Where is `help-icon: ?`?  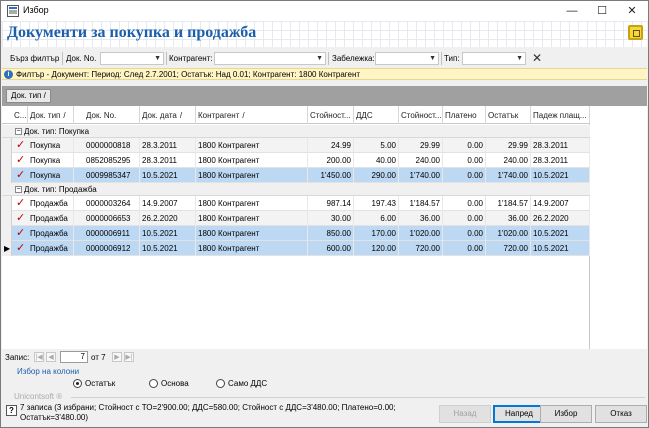 help-icon: ? is located at coordinates (11, 410).